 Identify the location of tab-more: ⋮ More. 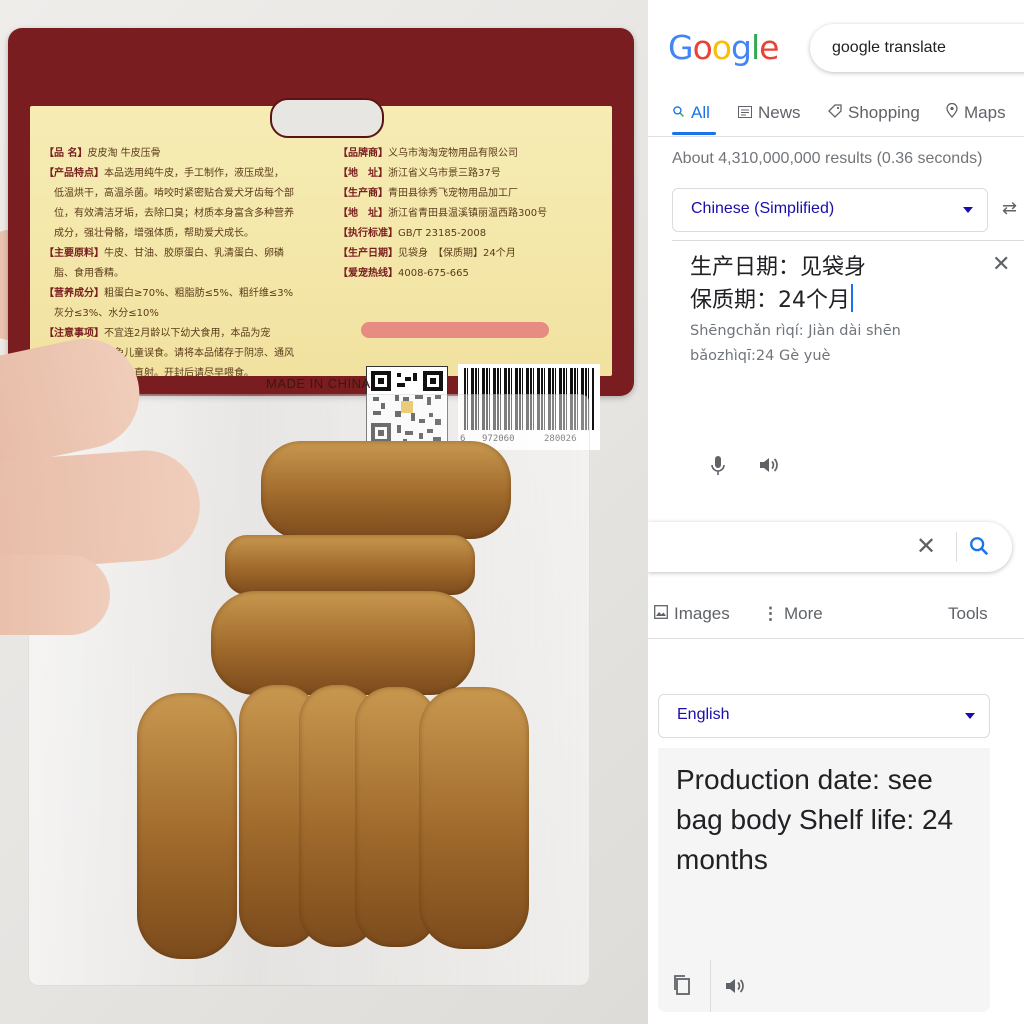
(792, 614).